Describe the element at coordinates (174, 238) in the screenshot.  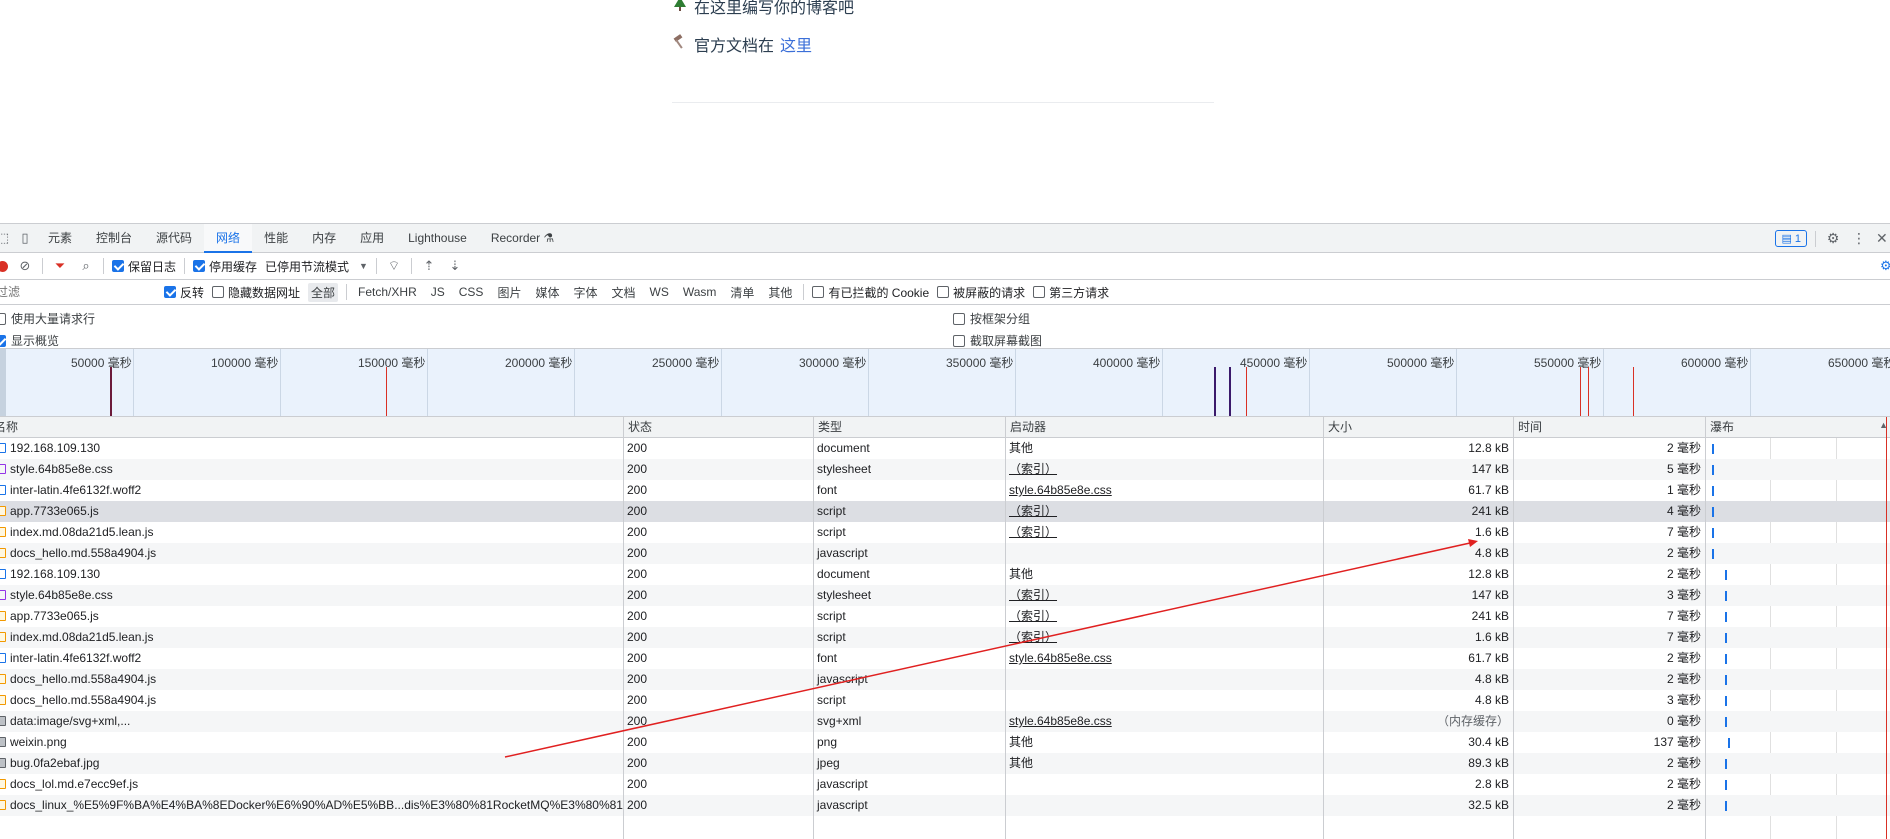
I see `tab-sources: 源代码` at that location.